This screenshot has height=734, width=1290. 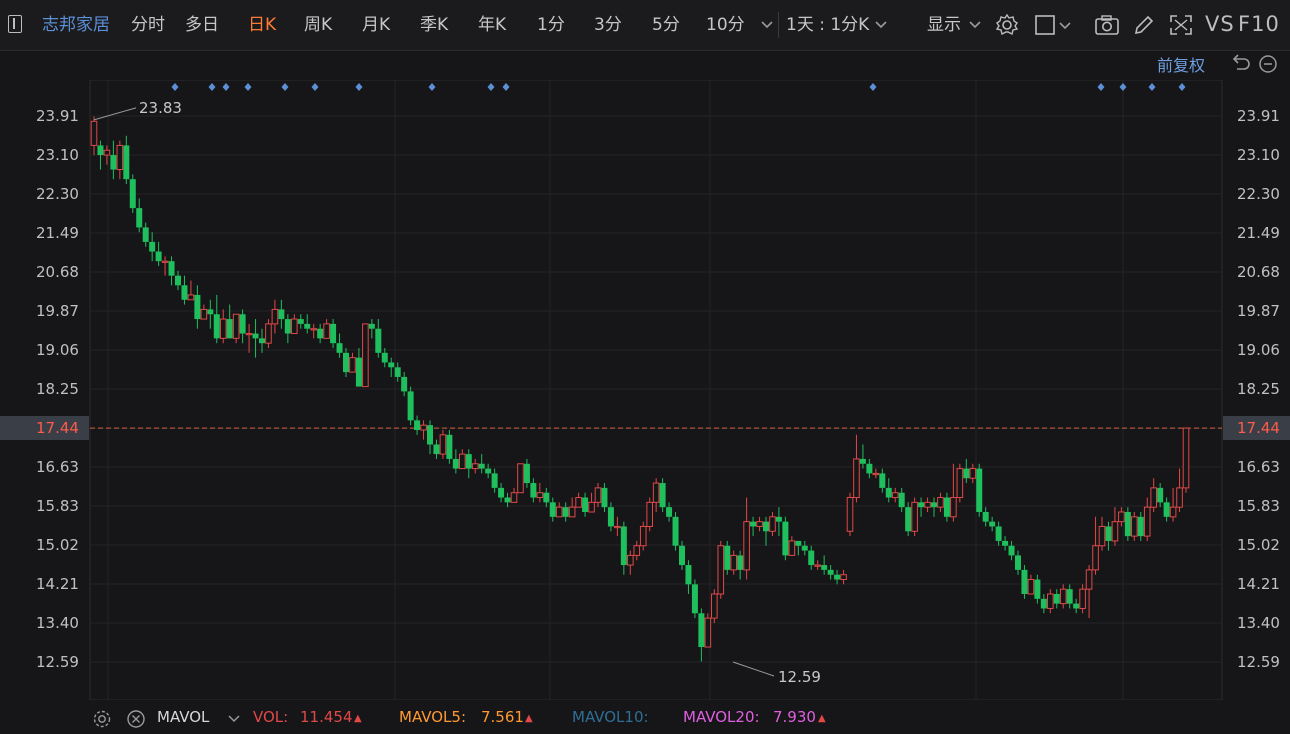 What do you see at coordinates (502, 717) in the screenshot?
I see `mavol5-value: 7.561` at bounding box center [502, 717].